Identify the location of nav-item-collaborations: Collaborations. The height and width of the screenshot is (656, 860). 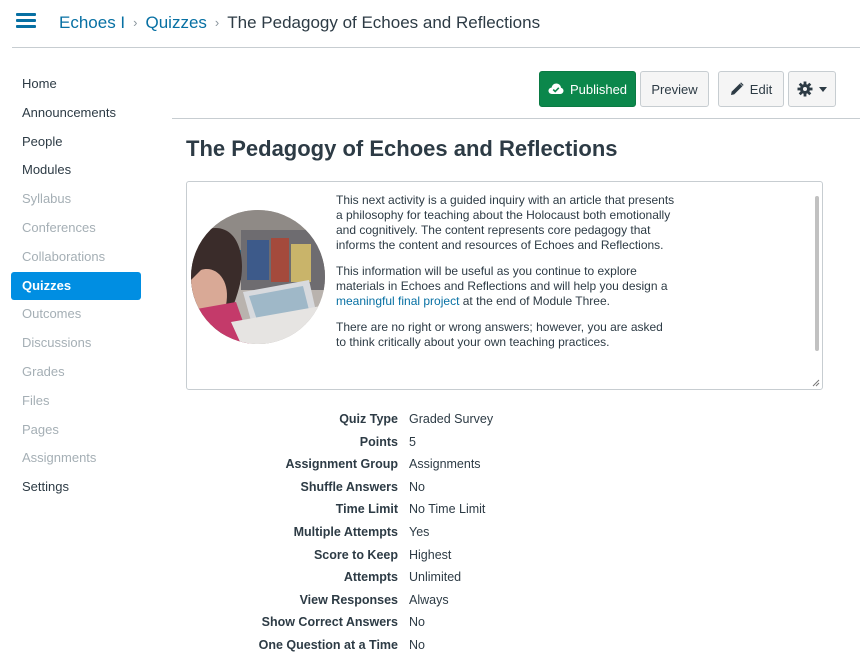
(76, 257).